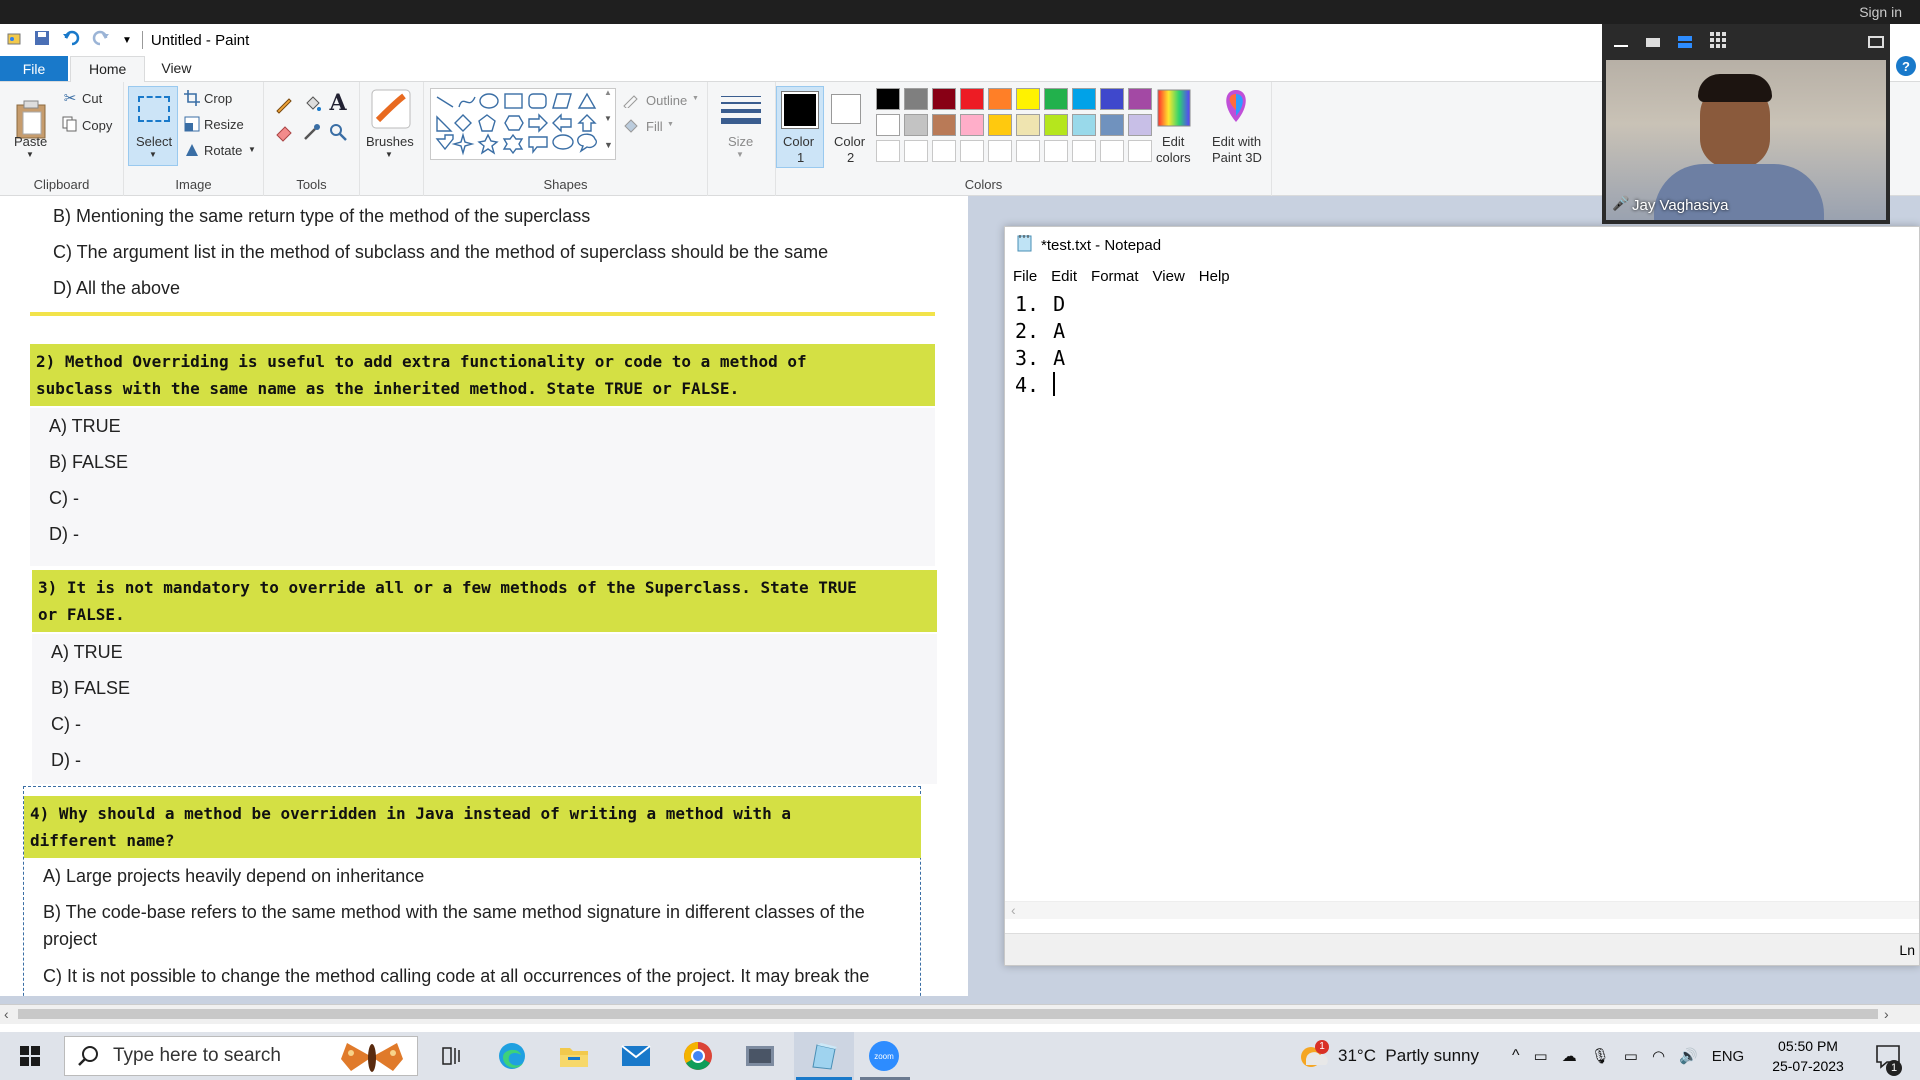 The width and height of the screenshot is (1920, 1080). What do you see at coordinates (1236, 108) in the screenshot?
I see `paint3d-icon` at bounding box center [1236, 108].